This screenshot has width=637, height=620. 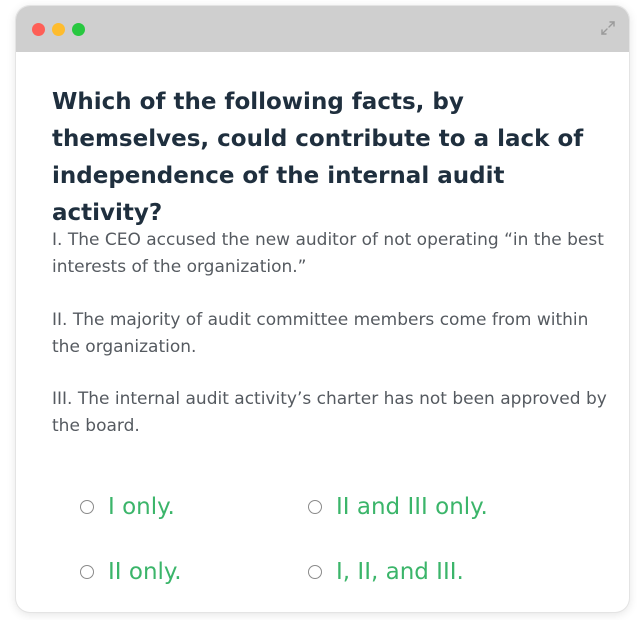 I want to click on answer-option-label: II and III only., so click(x=412, y=507).